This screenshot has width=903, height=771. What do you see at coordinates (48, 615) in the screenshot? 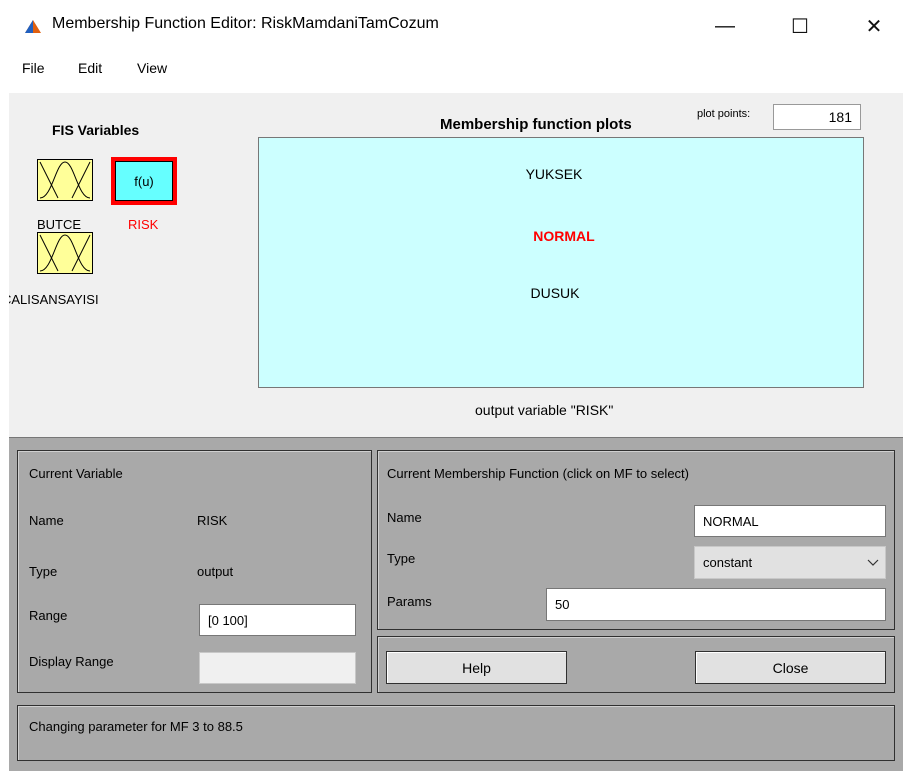
I see `range-label: Range` at bounding box center [48, 615].